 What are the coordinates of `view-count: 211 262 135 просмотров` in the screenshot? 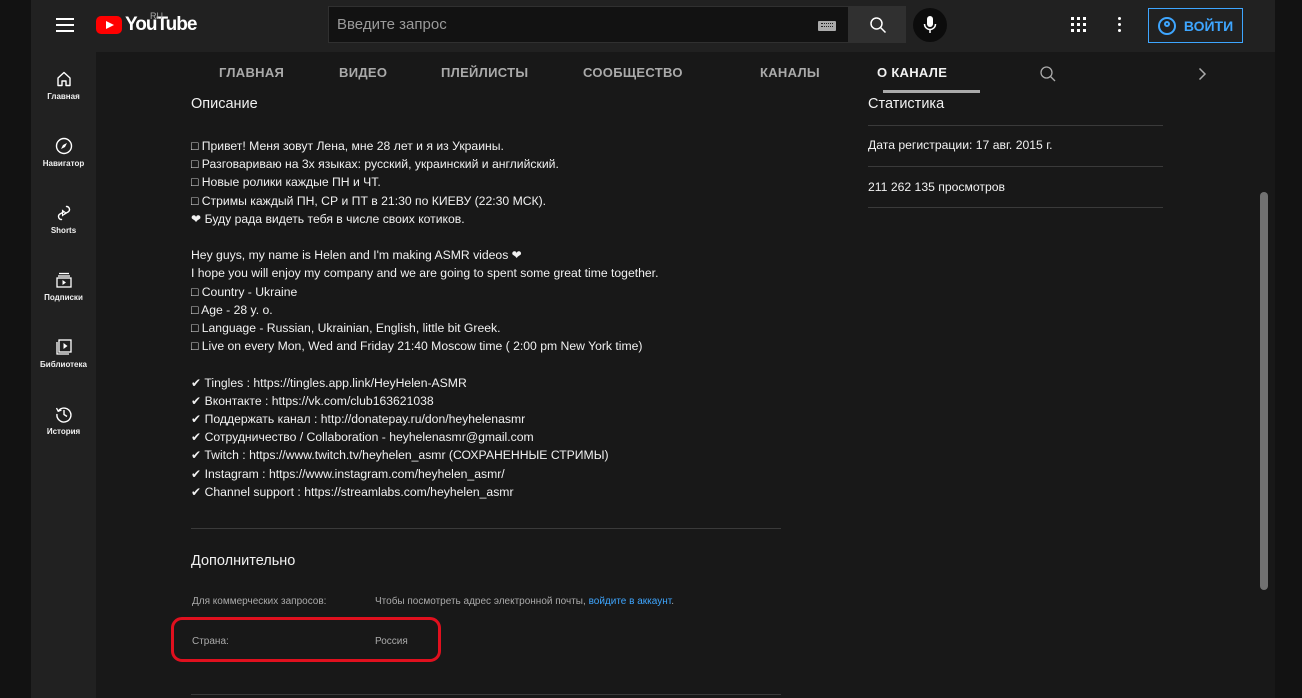 It's located at (937, 187).